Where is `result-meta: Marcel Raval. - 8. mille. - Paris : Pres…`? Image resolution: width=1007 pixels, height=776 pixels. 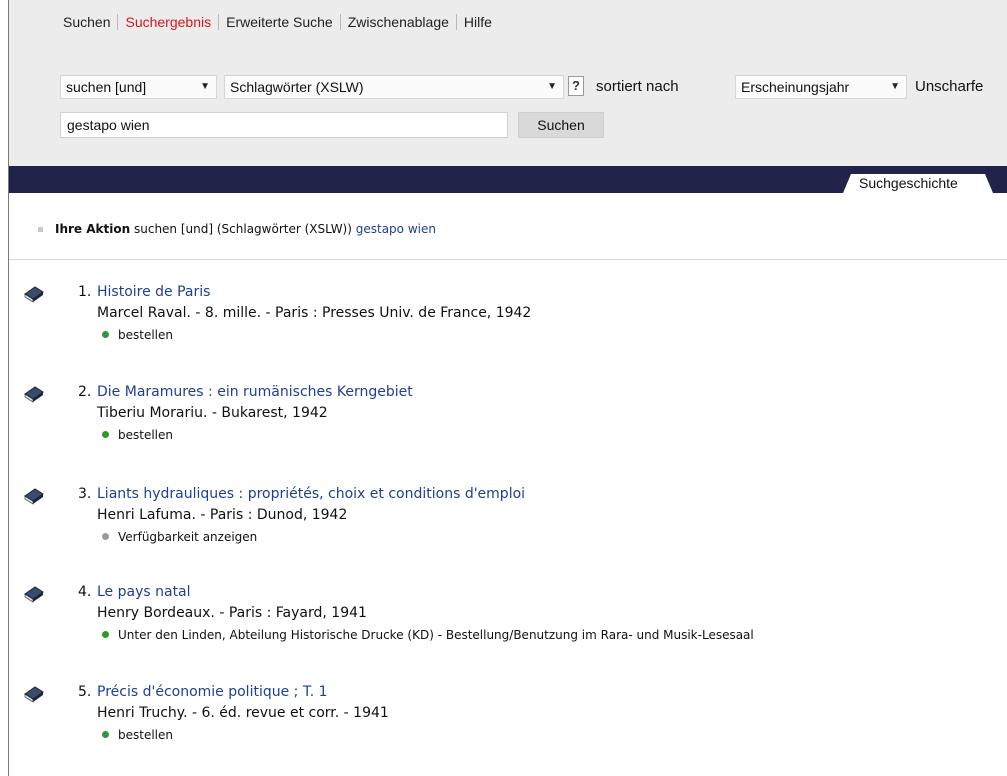
result-meta: Marcel Raval. - 8. mille. - Paris : Pres… is located at coordinates (314, 313).